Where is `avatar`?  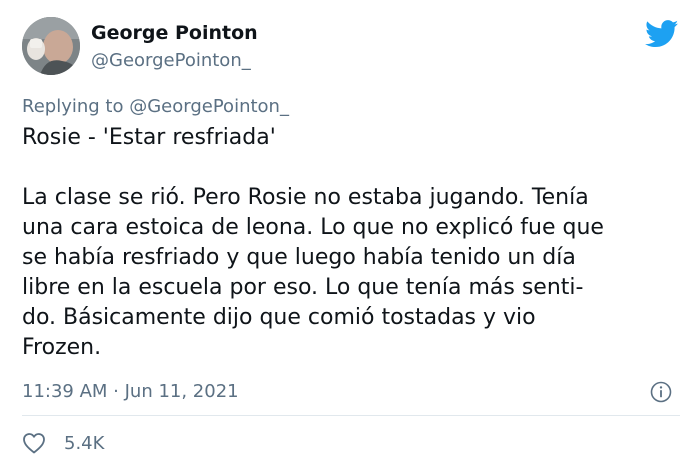 avatar is located at coordinates (51, 46).